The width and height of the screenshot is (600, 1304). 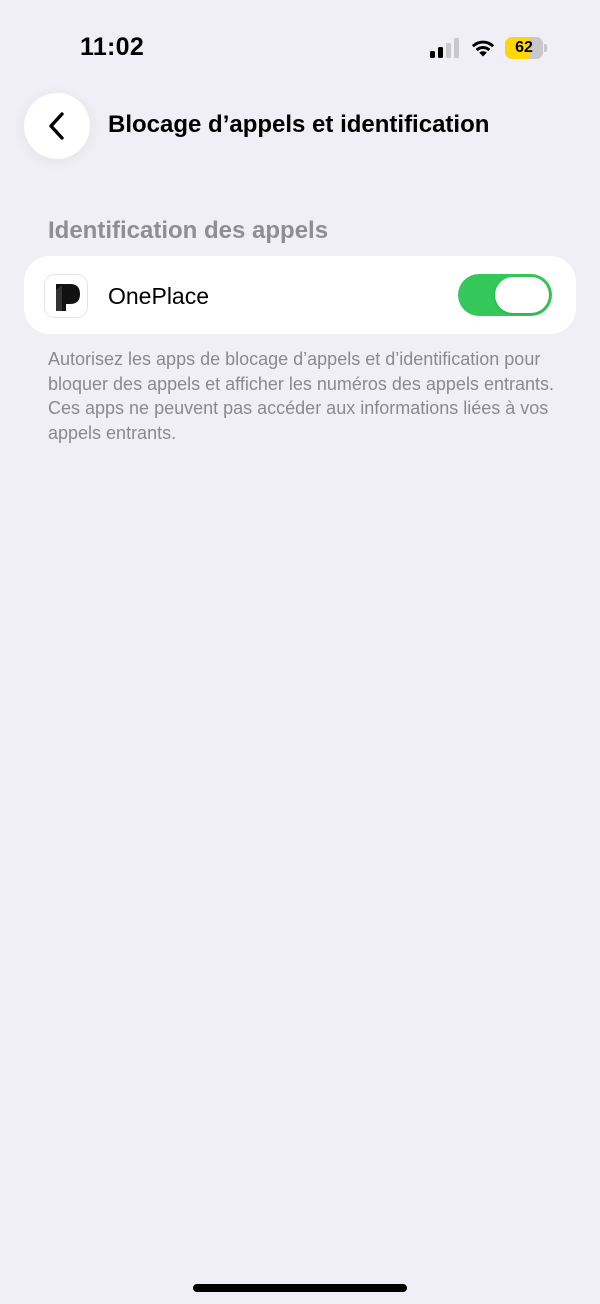 I want to click on toggle-knob, so click(x=522, y=295).